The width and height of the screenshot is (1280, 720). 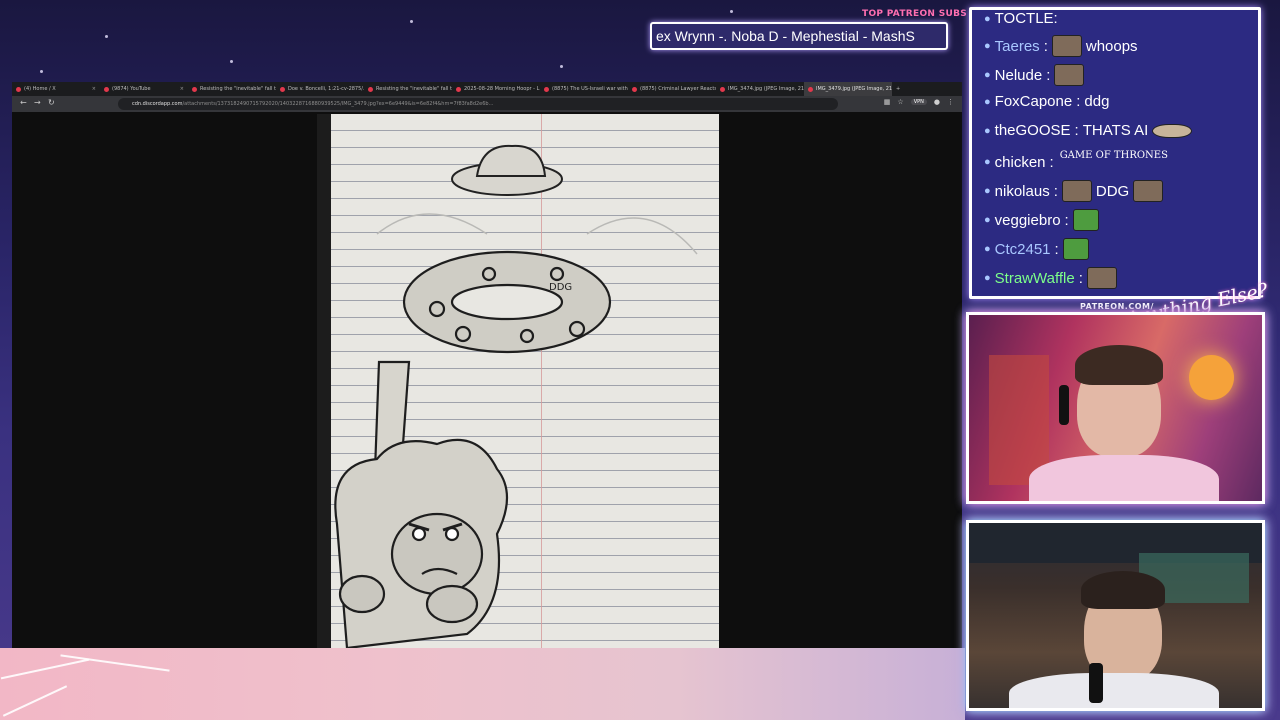 What do you see at coordinates (482, 684) in the screenshot?
I see `overlay-bottom-strip` at bounding box center [482, 684].